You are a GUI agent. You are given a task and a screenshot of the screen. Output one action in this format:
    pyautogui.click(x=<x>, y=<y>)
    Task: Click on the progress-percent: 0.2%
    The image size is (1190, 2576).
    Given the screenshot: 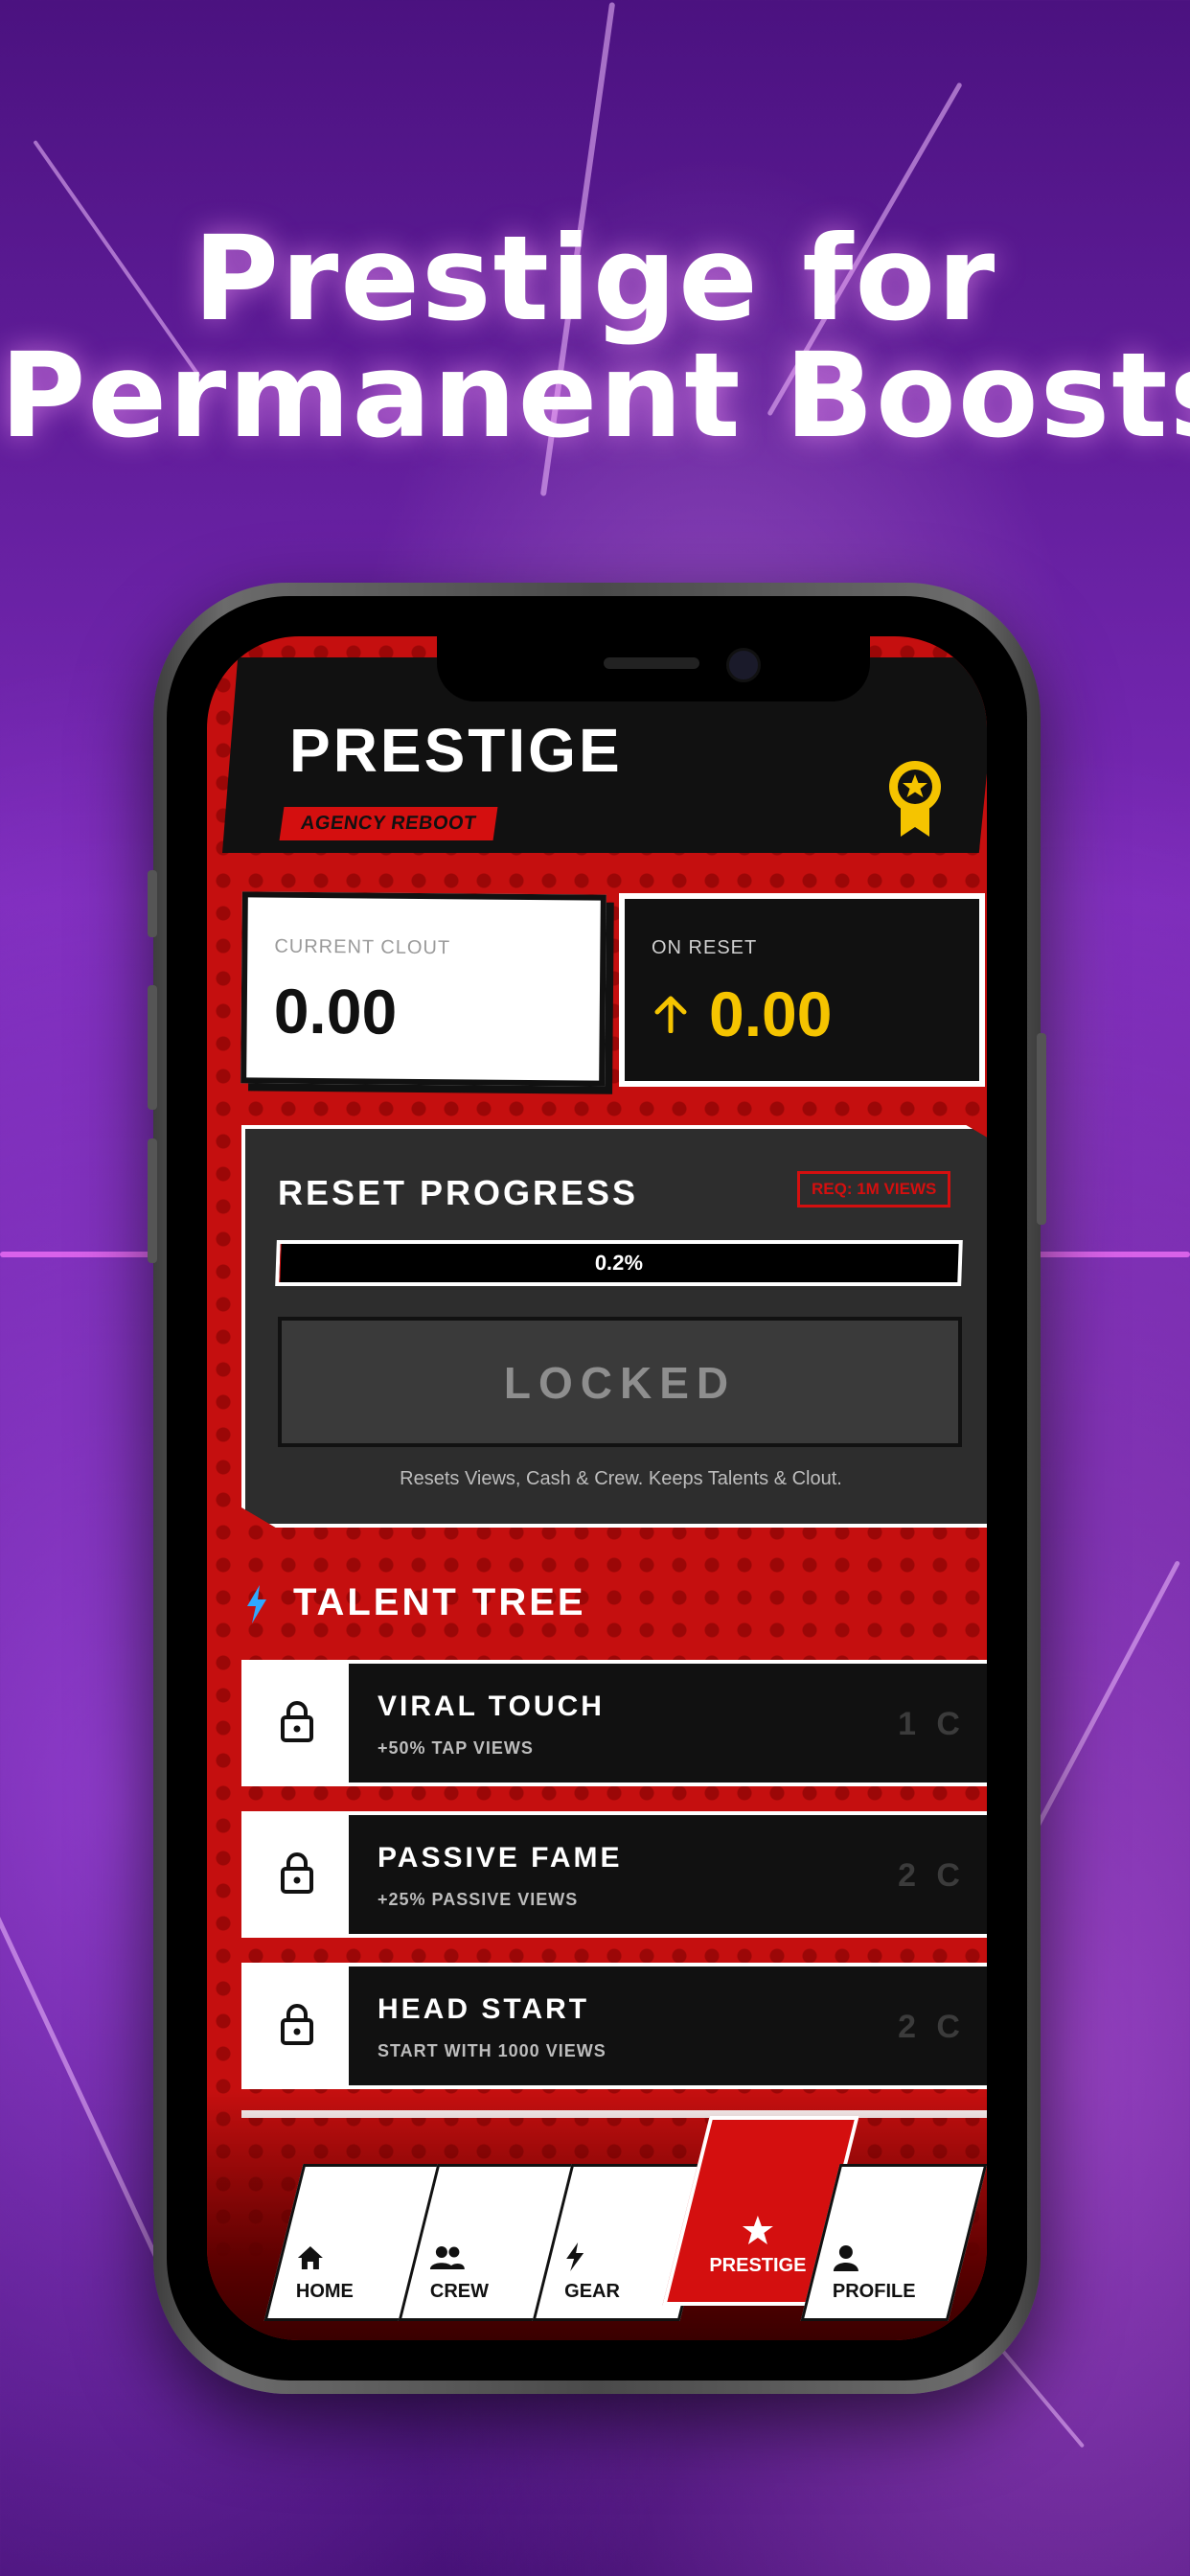 What is the action you would take?
    pyautogui.click(x=619, y=1263)
    